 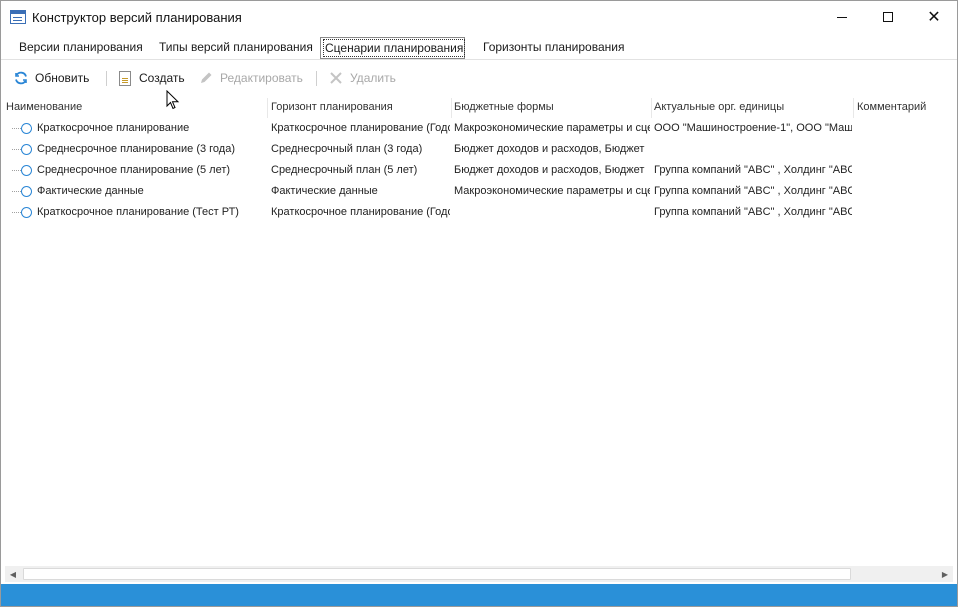 I want to click on edit-label: Редактировать, so click(x=261, y=78).